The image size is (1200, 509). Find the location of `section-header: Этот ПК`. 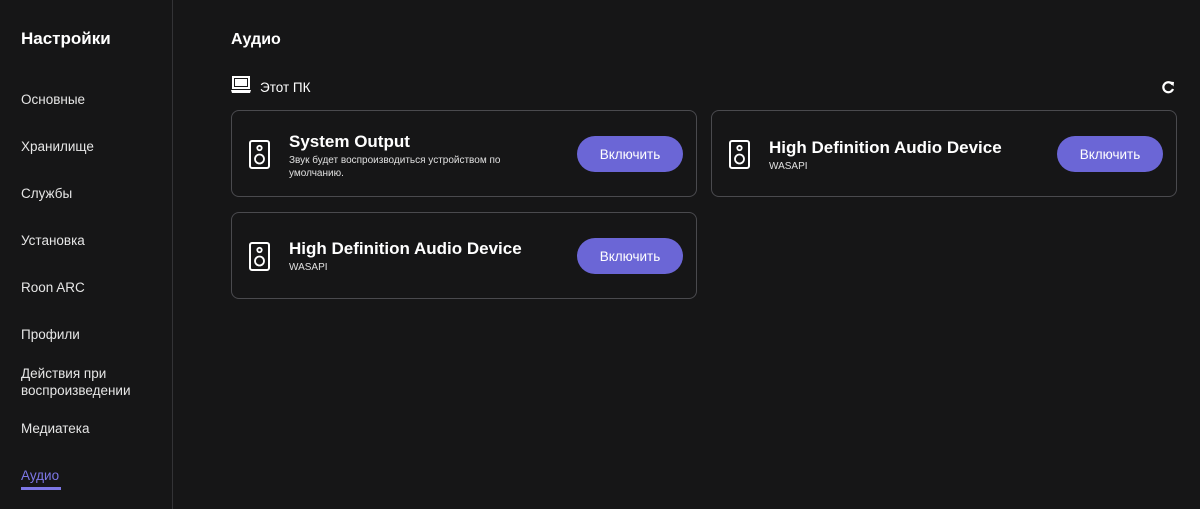

section-header: Этот ПК is located at coordinates (271, 87).